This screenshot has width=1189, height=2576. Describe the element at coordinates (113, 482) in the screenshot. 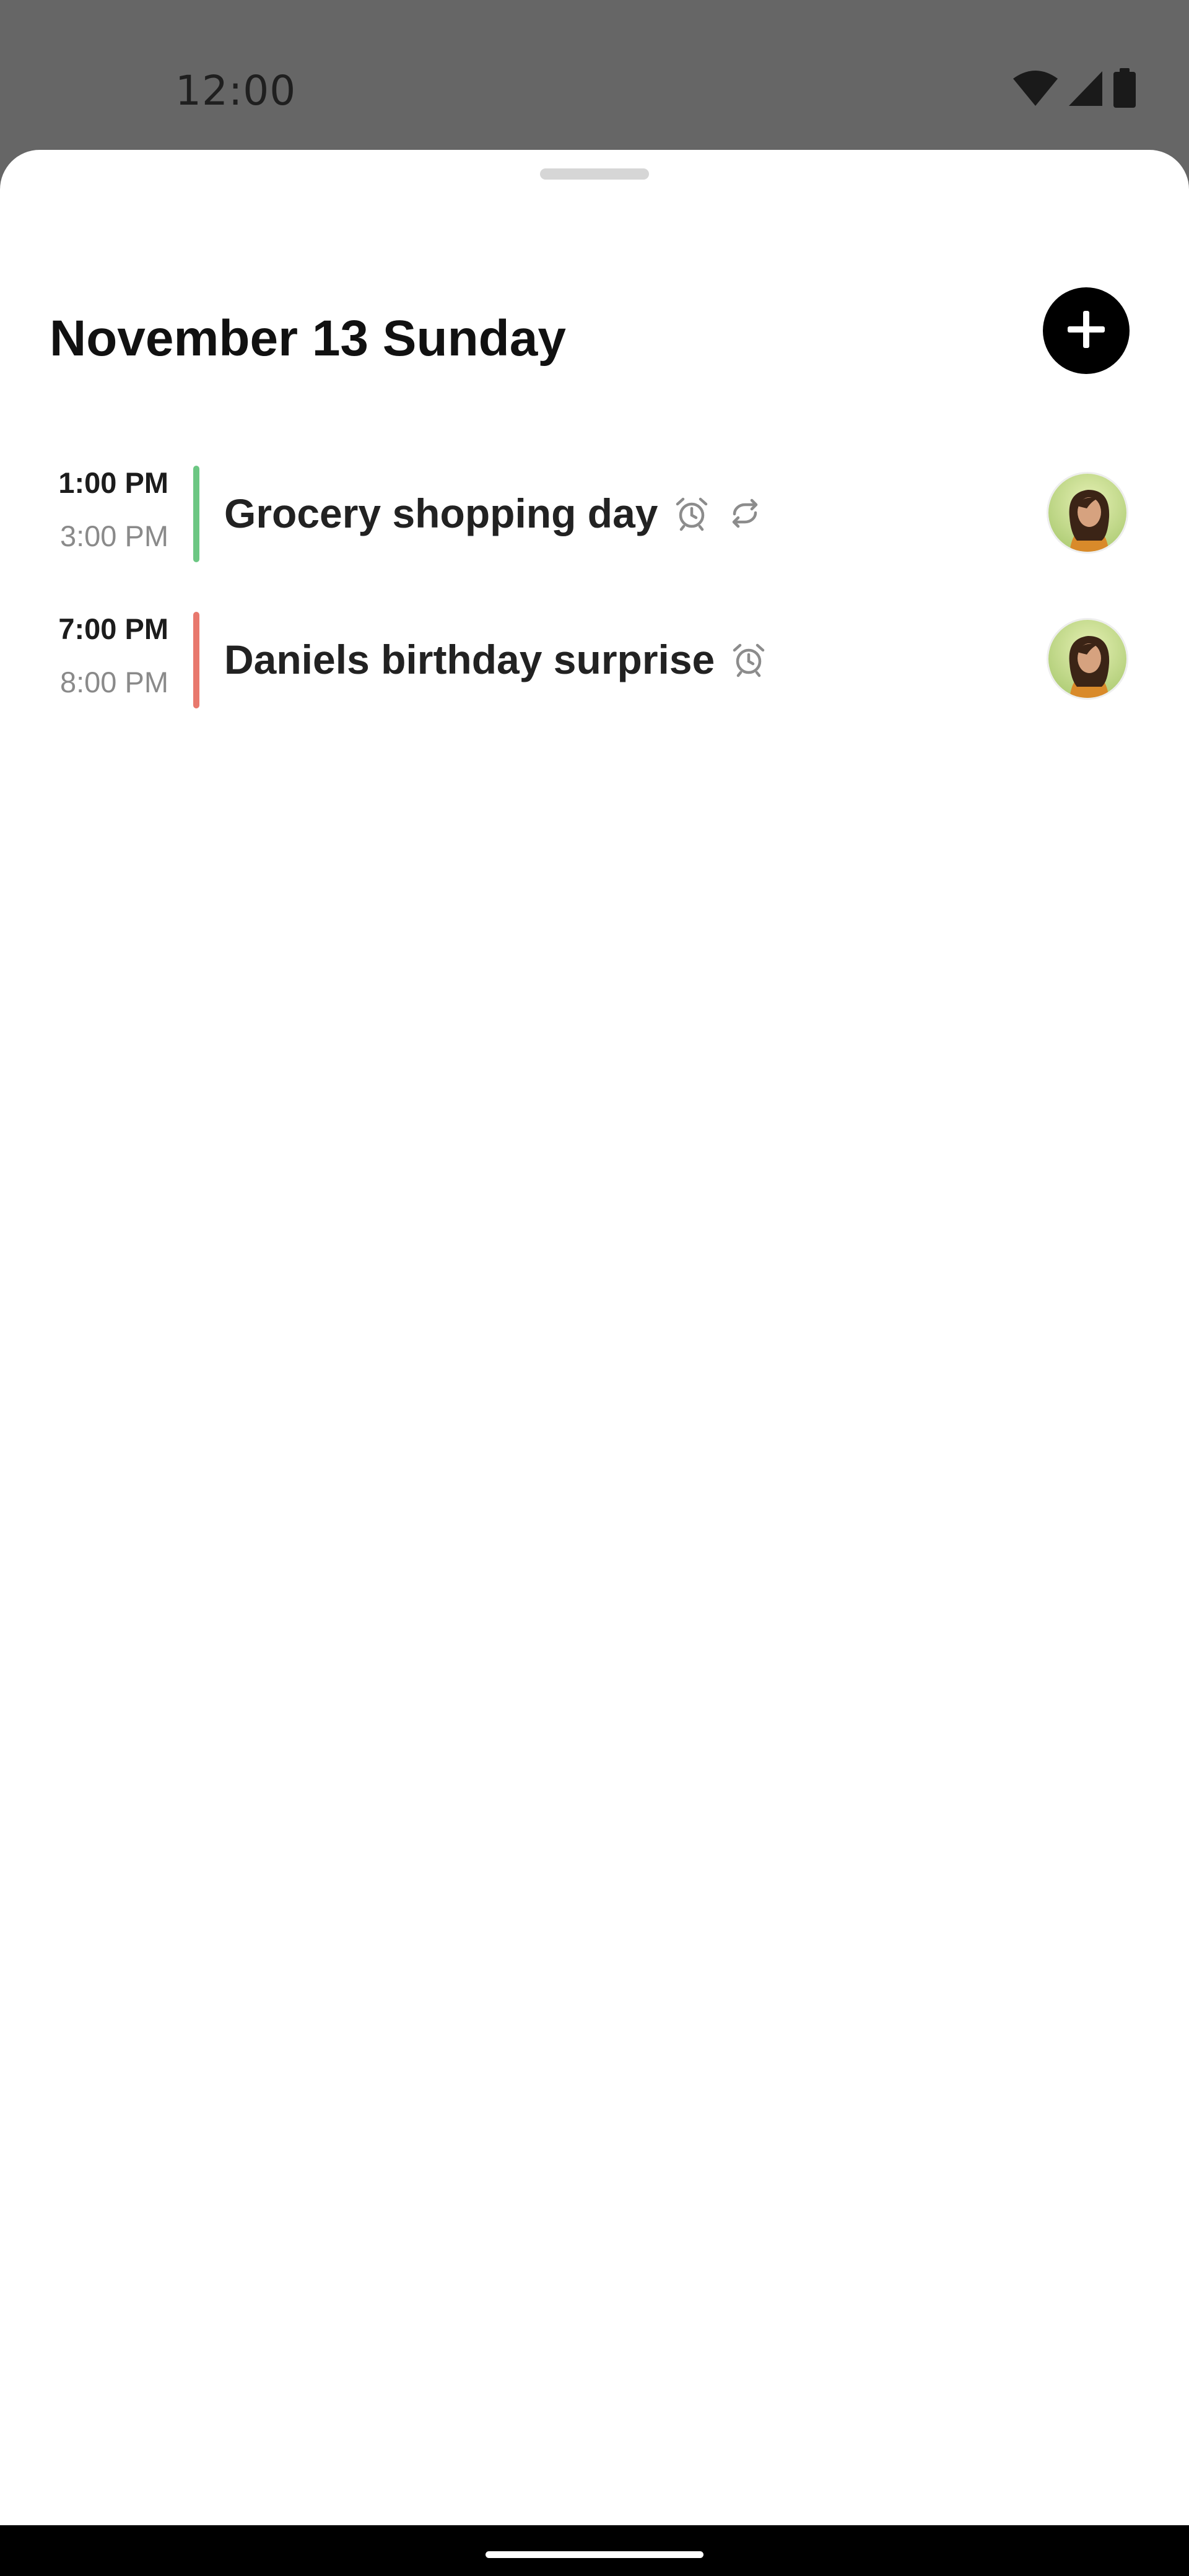

I see `event-start-time: 1:00 PM` at that location.